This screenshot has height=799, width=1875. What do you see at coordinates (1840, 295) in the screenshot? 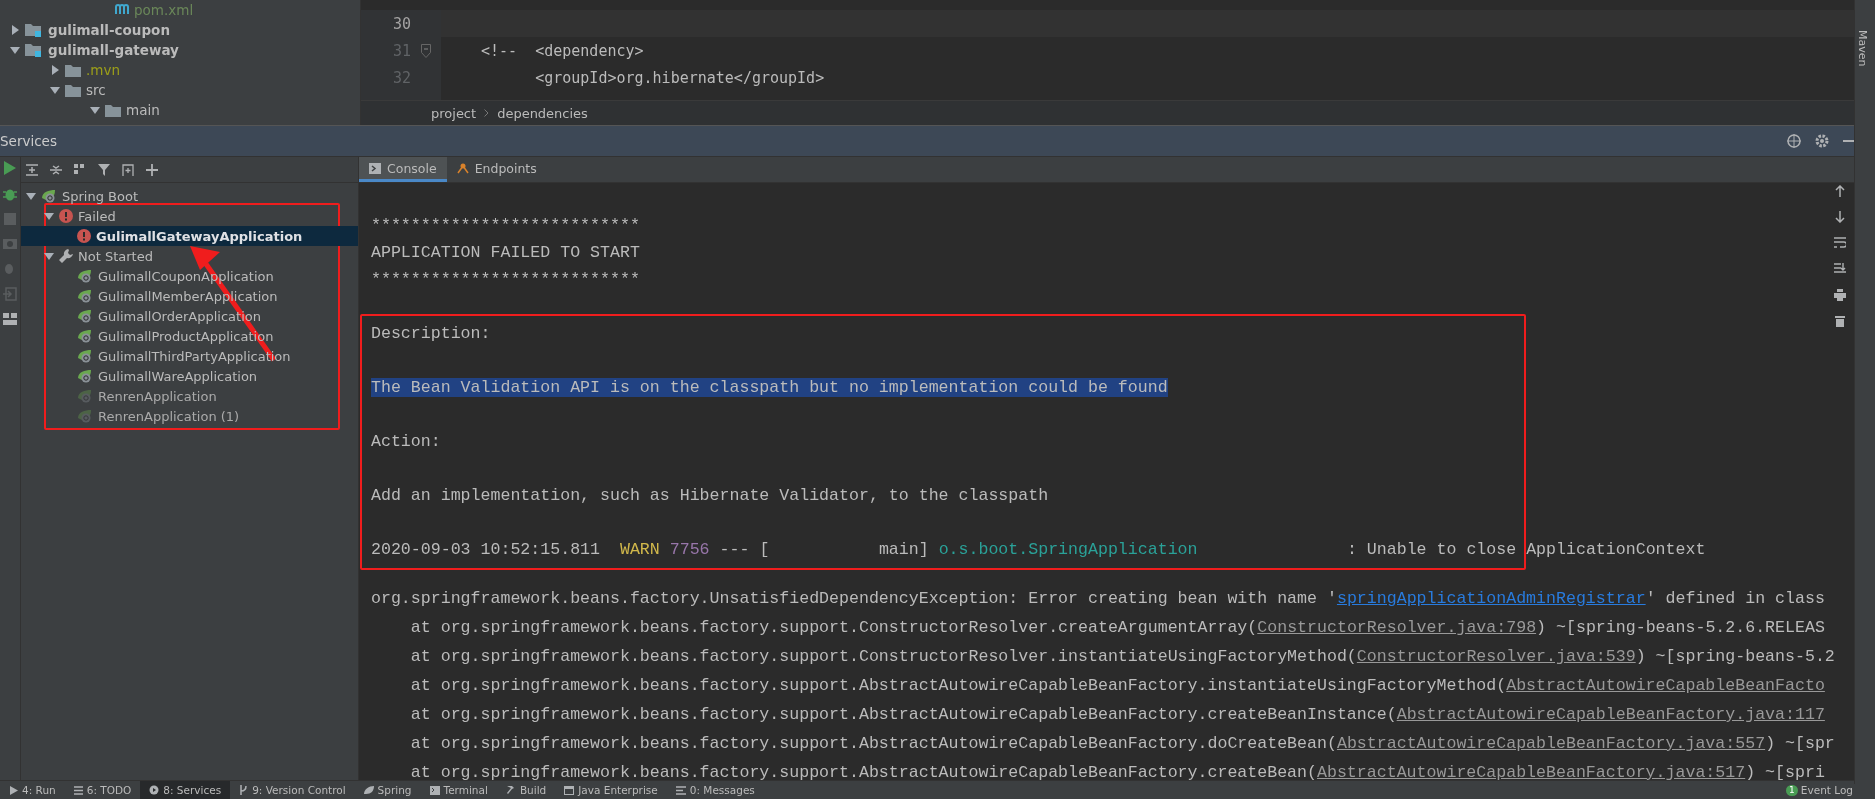
I see `print-icon` at bounding box center [1840, 295].